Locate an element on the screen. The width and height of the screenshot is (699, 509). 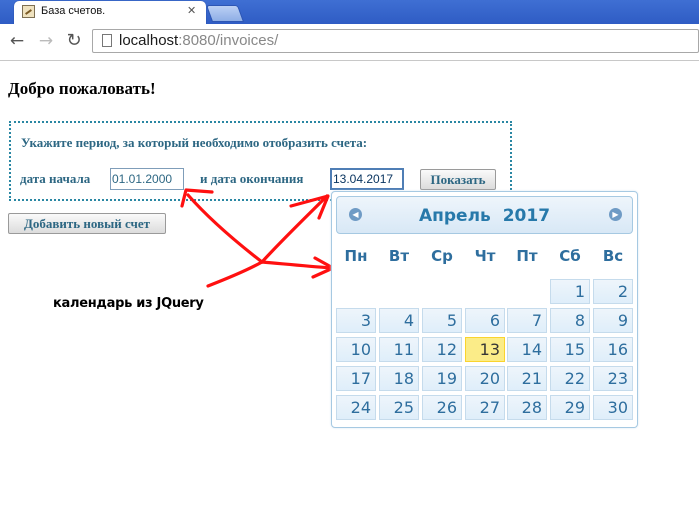
calendar-day: 4 is located at coordinates (399, 320).